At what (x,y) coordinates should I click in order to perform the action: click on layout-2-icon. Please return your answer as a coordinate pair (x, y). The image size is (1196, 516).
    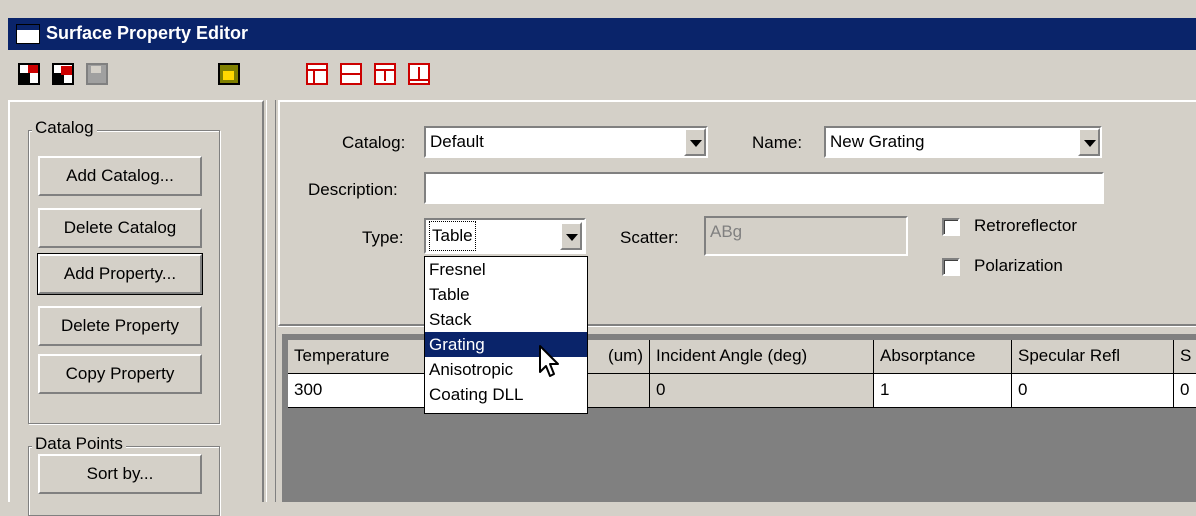
    Looking at the image, I should click on (351, 74).